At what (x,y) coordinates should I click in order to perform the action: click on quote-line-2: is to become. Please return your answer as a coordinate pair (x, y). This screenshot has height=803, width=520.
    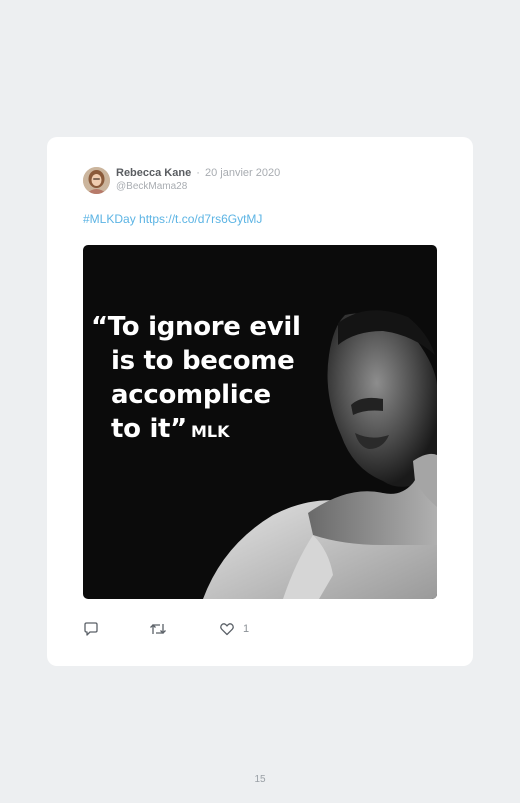
    Looking at the image, I should click on (203, 361).